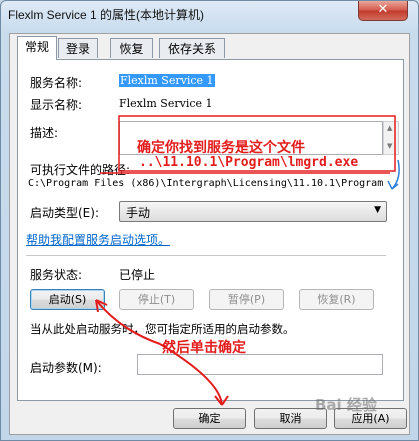 The width and height of the screenshot is (419, 441). What do you see at coordinates (138, 213) in the screenshot?
I see `startup-type-value: 手动` at bounding box center [138, 213].